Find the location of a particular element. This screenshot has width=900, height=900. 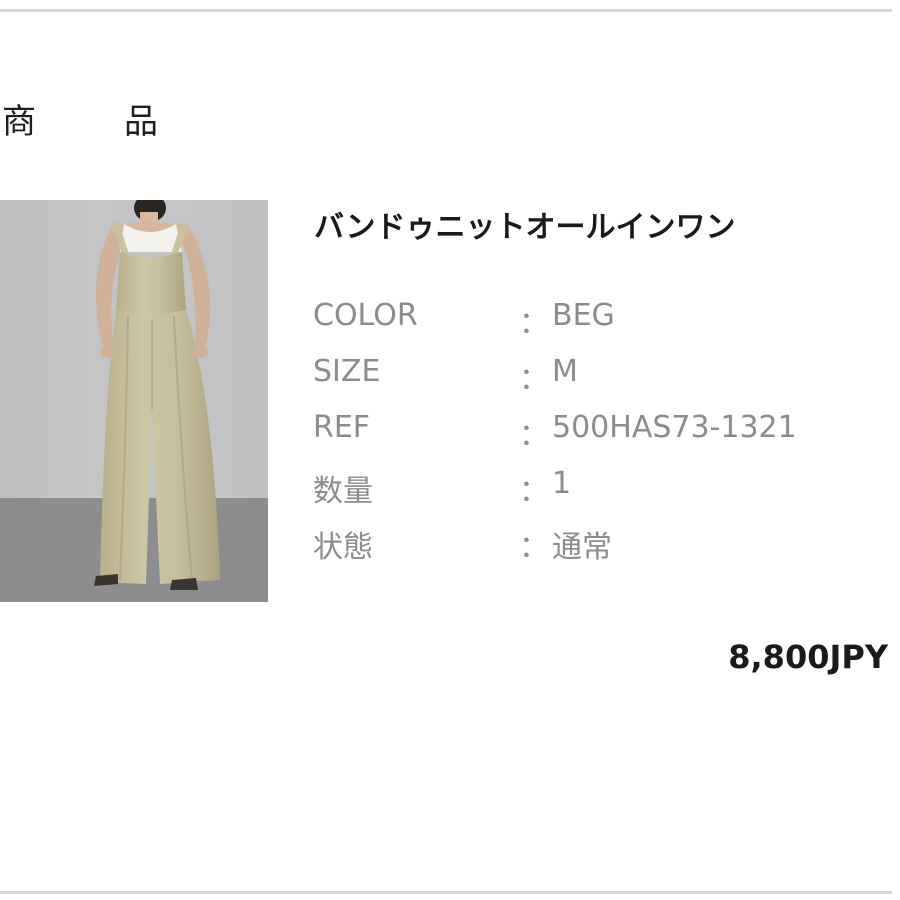

spec-value-ref: 500HAS73-1321 is located at coordinates (674, 427).